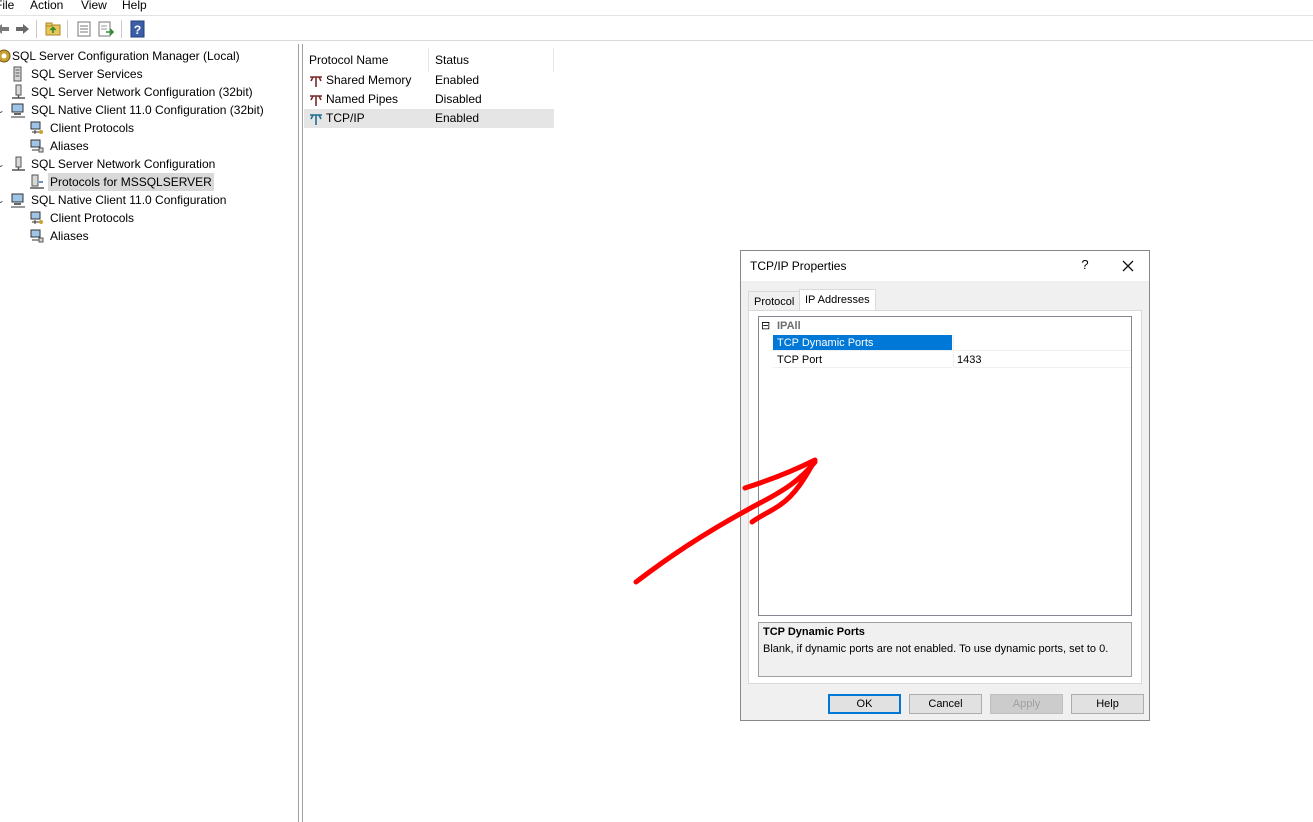 This screenshot has height=822, width=1313. Describe the element at coordinates (87, 74) in the screenshot. I see `tree-item-label: SQL Server Services` at that location.